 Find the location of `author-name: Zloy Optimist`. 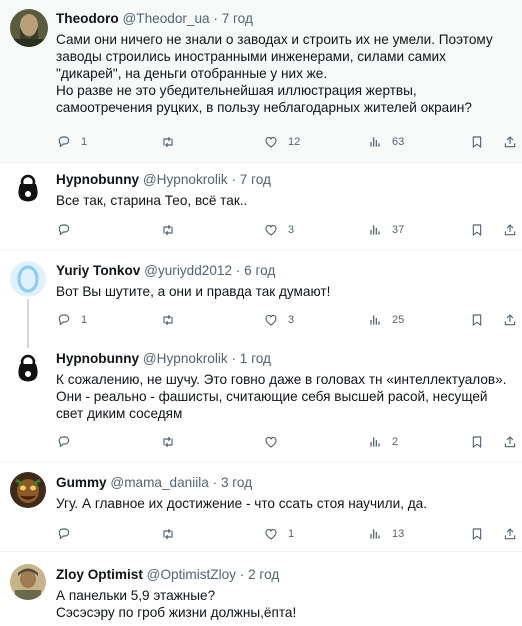

author-name: Zloy Optimist is located at coordinates (99, 574).